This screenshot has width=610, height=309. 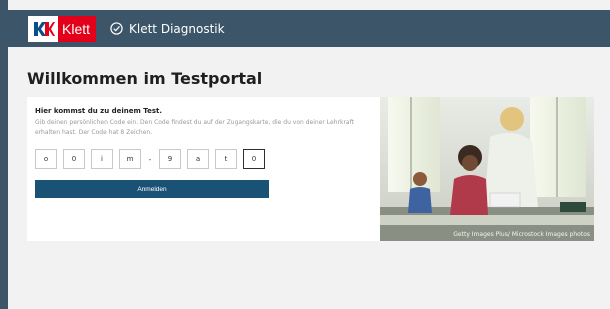 I want to click on logo-text: Klett, so click(x=76, y=28).